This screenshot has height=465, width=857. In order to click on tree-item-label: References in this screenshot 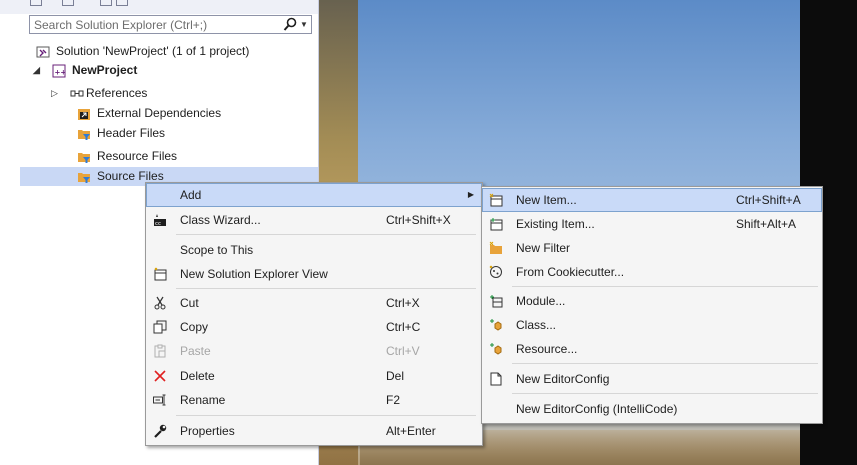, I will do `click(117, 93)`.